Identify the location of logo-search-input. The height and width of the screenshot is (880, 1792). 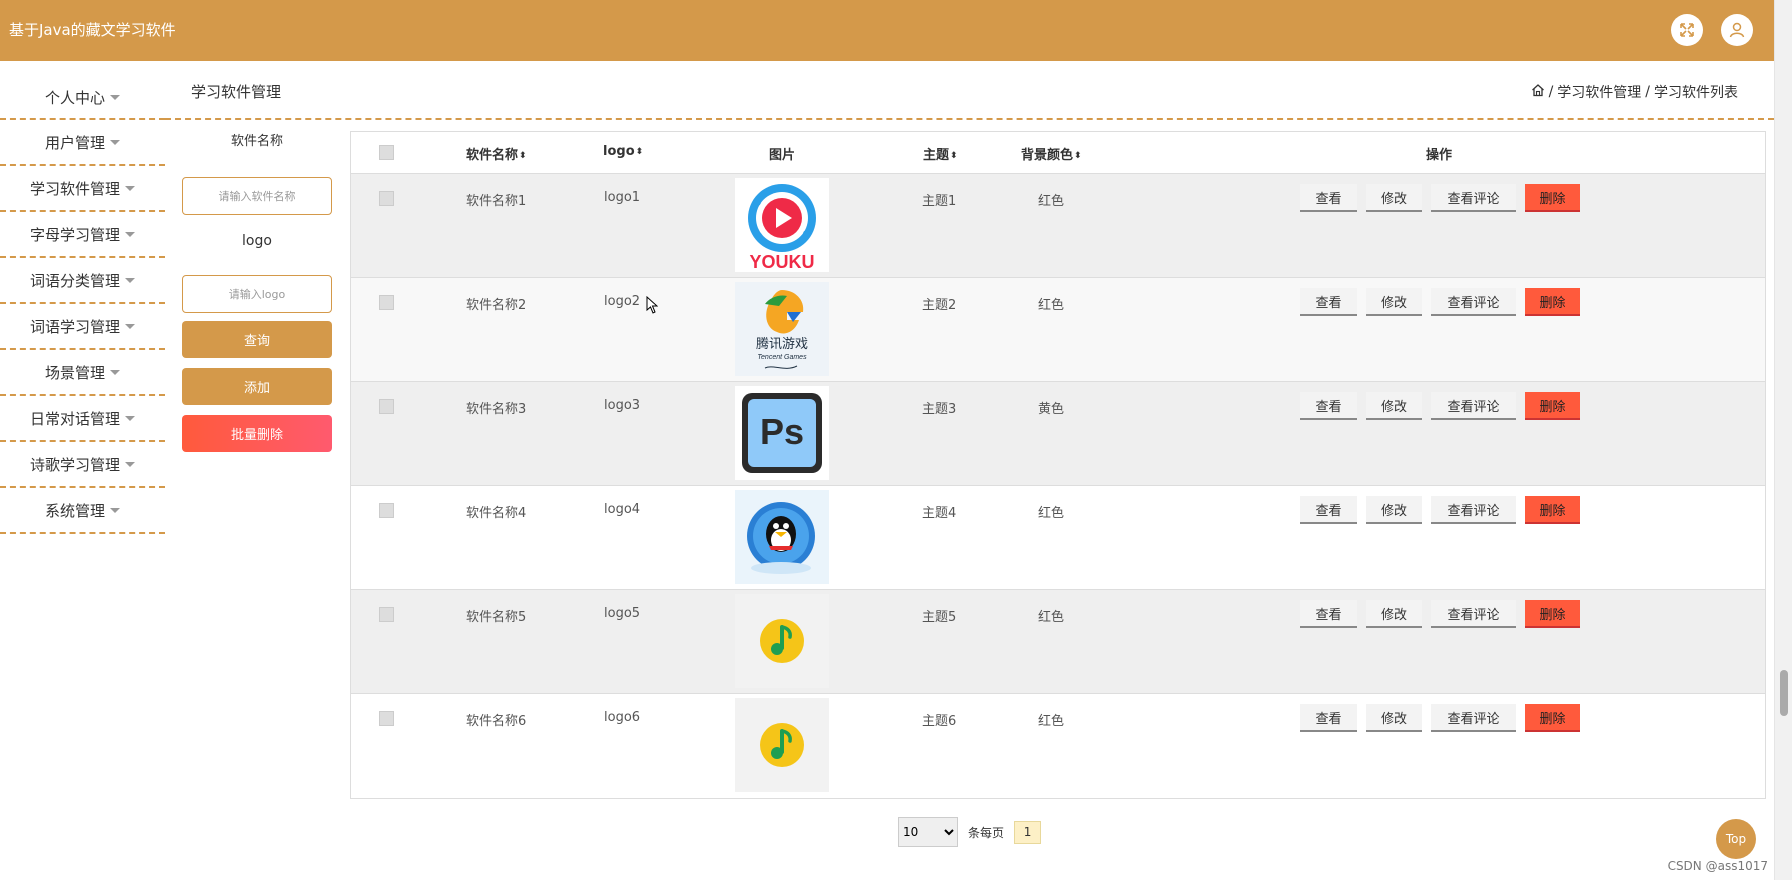
(257, 294).